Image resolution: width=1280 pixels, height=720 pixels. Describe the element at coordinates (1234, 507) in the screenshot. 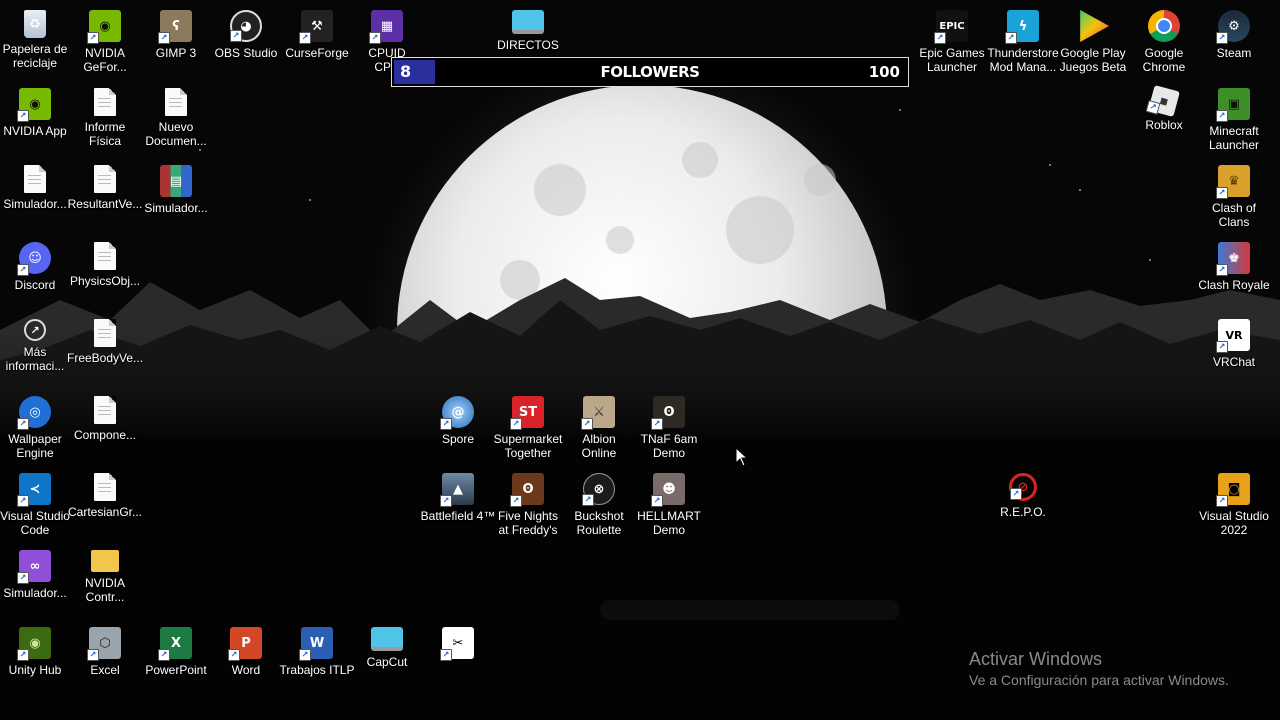

I see `desktop-icon-repo: ◙ ↗ Visual Studio 2022` at that location.